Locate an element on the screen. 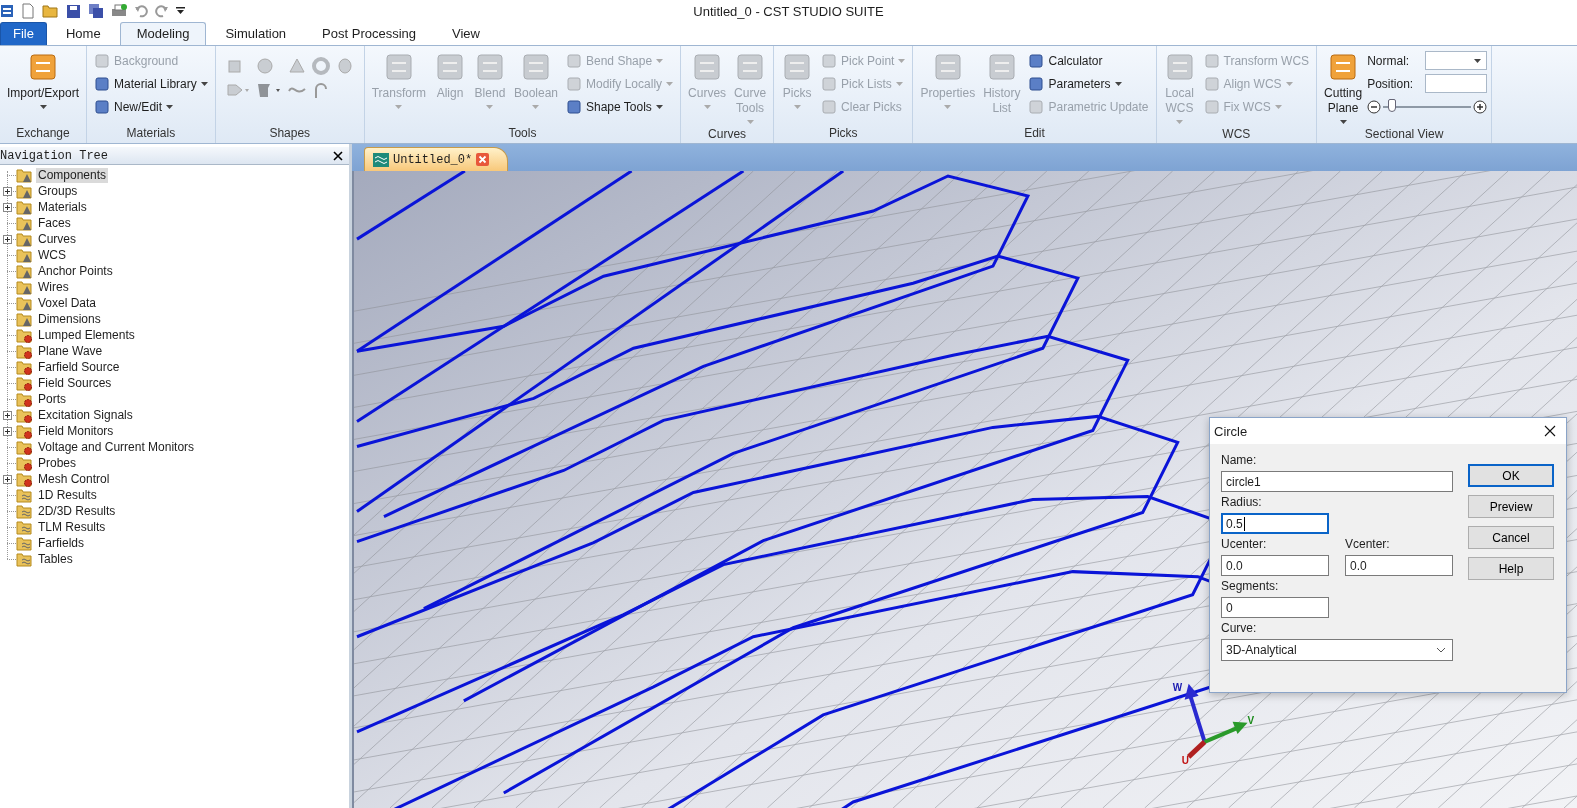  document-icon is located at coordinates (381, 159).